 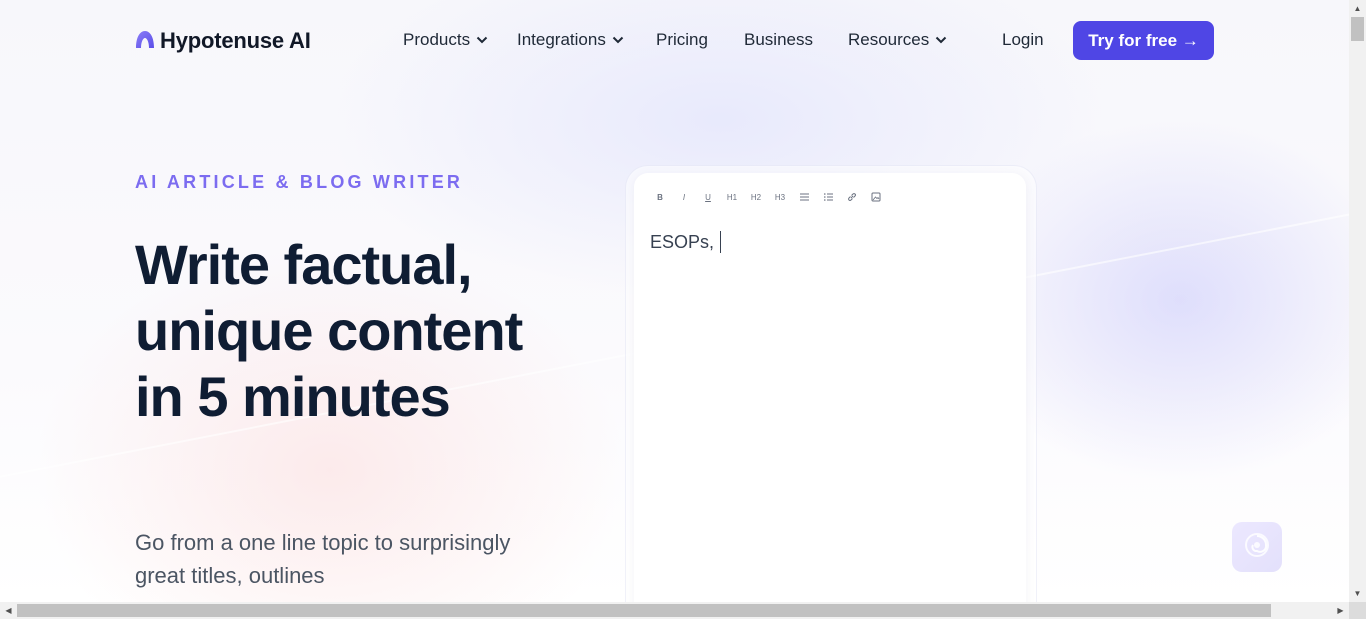 What do you see at coordinates (561, 39) in the screenshot?
I see `nav-label: Integrations` at bounding box center [561, 39].